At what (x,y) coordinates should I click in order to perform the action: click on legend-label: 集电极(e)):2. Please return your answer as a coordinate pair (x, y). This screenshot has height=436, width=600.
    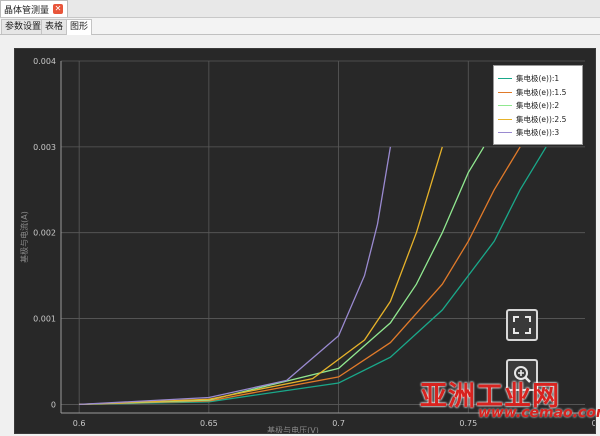
    Looking at the image, I should click on (538, 105).